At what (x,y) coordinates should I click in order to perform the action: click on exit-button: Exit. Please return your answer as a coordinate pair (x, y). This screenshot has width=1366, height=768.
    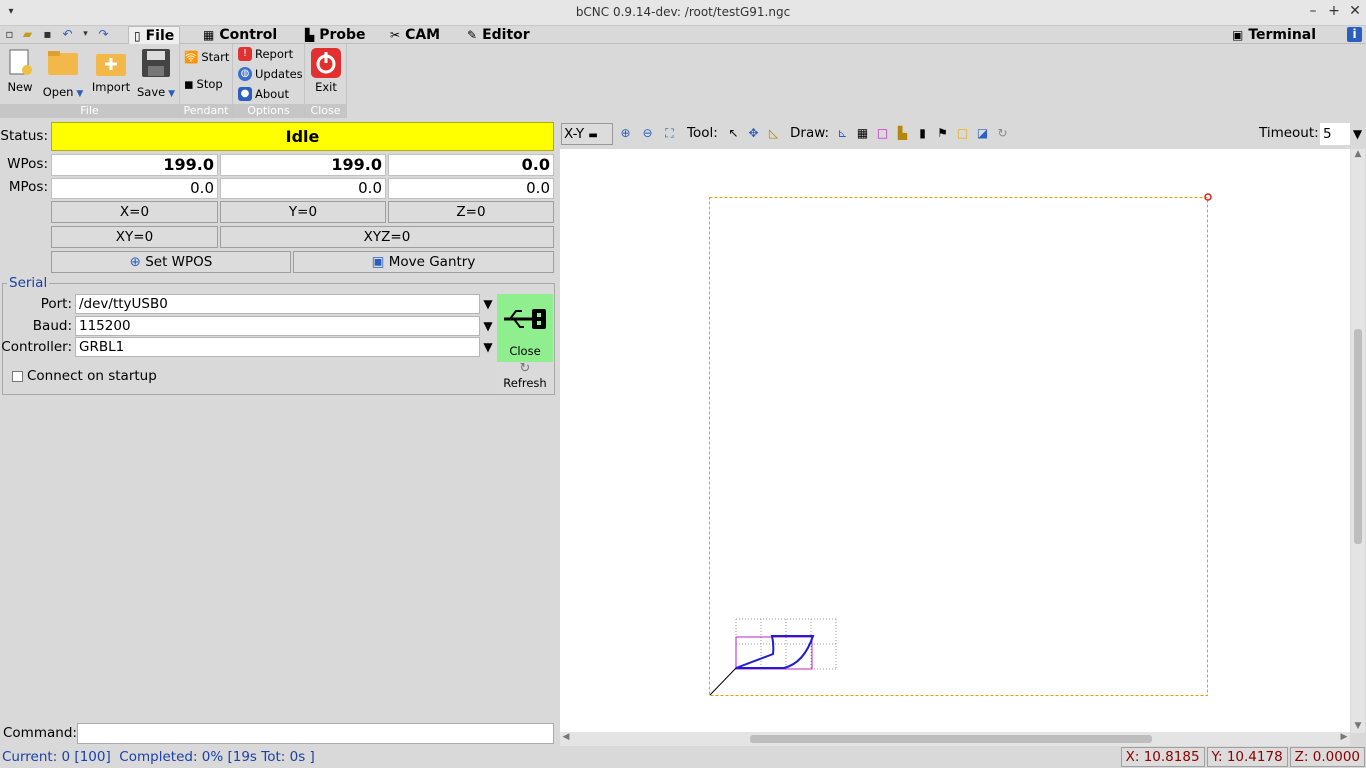
    Looking at the image, I should click on (326, 70).